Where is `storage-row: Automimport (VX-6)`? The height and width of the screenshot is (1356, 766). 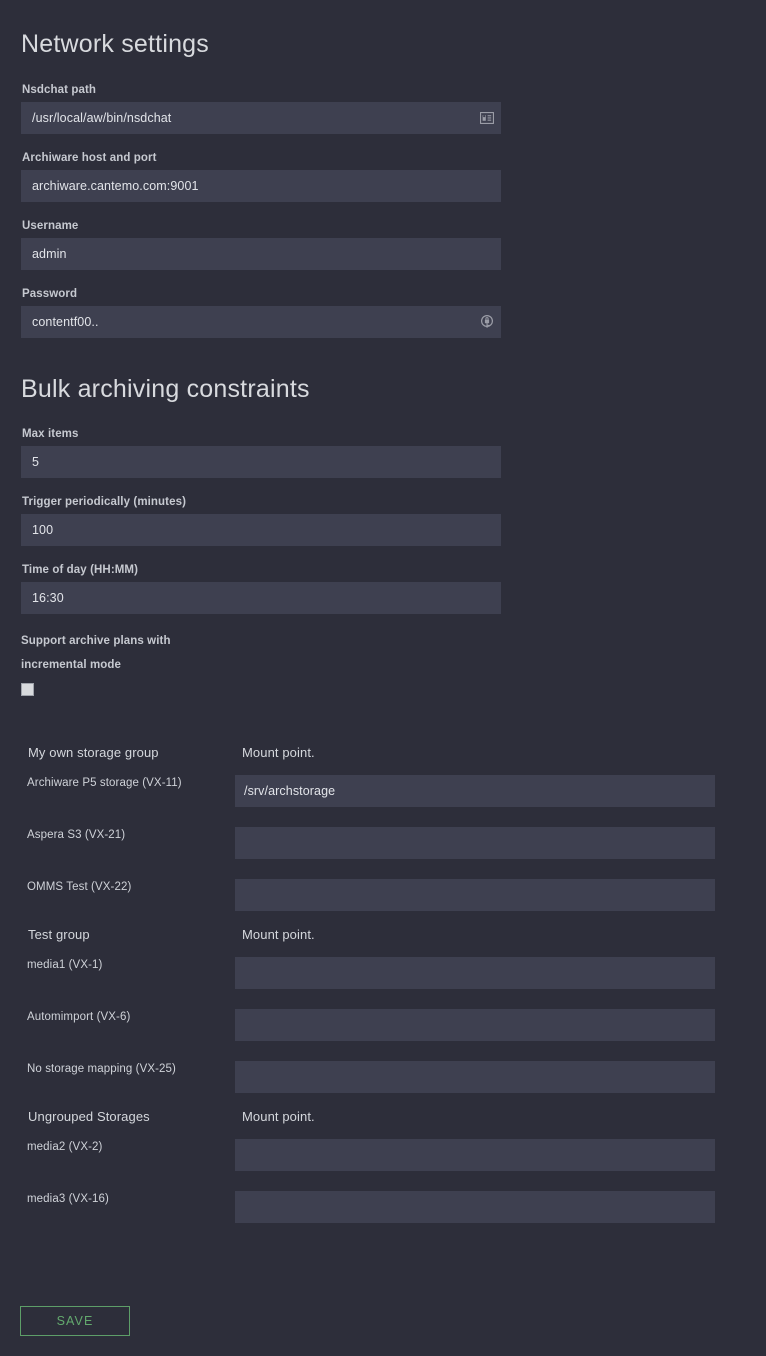
storage-row: Automimport (VX-6) is located at coordinates (383, 1035).